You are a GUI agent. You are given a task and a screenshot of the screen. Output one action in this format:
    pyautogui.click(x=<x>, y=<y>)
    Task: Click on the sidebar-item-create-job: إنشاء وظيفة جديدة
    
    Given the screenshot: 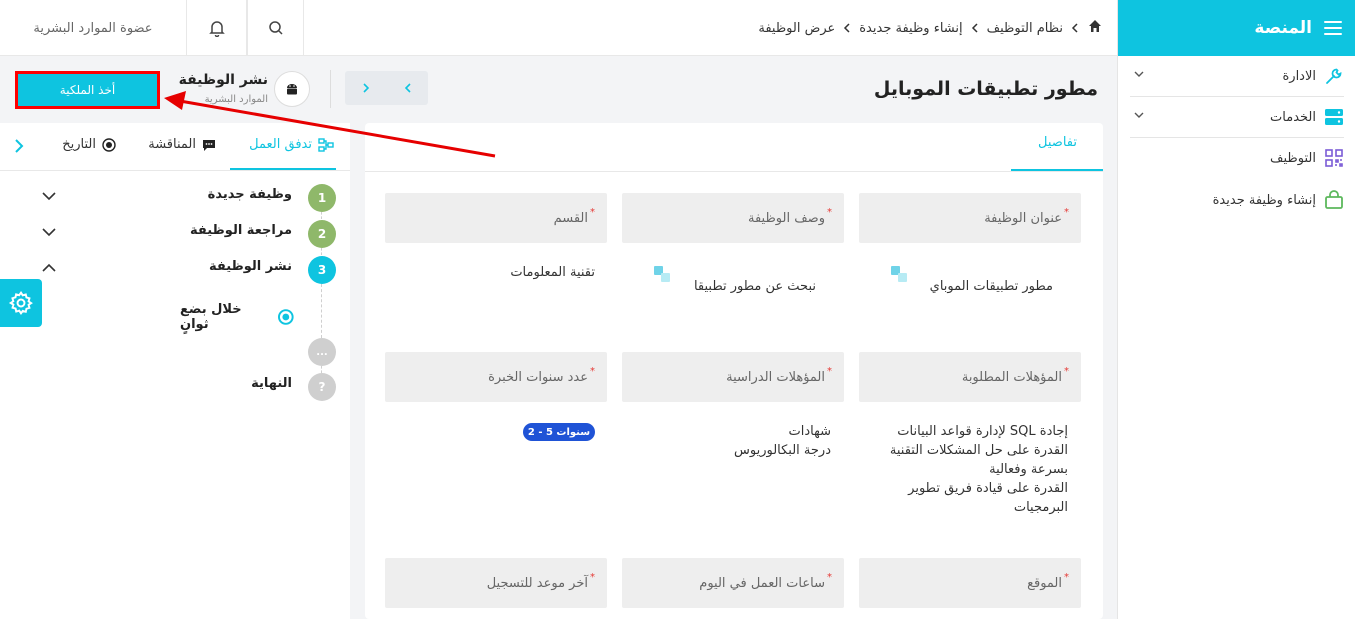 What is the action you would take?
    pyautogui.click(x=1237, y=200)
    